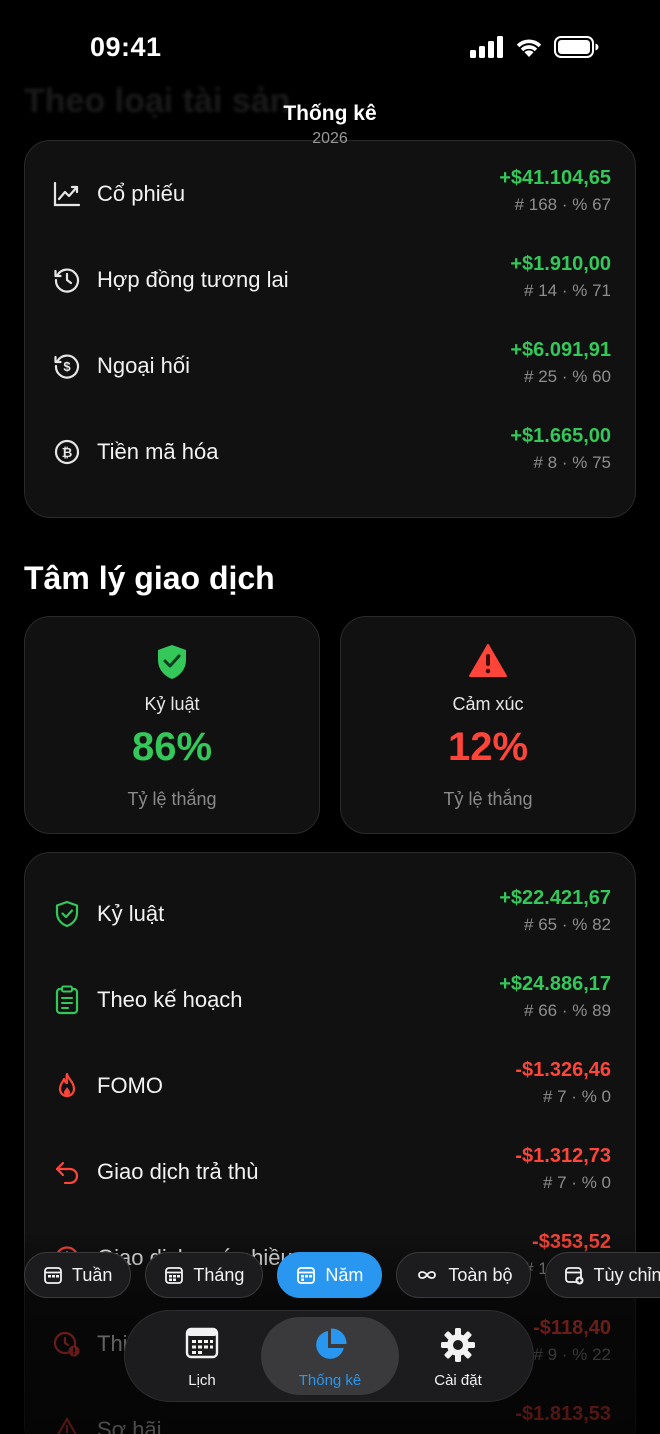 Image resolution: width=660 pixels, height=1434 pixels. Describe the element at coordinates (563, 1156) in the screenshot. I see `psych-pnl: -$1.312,73` at that location.